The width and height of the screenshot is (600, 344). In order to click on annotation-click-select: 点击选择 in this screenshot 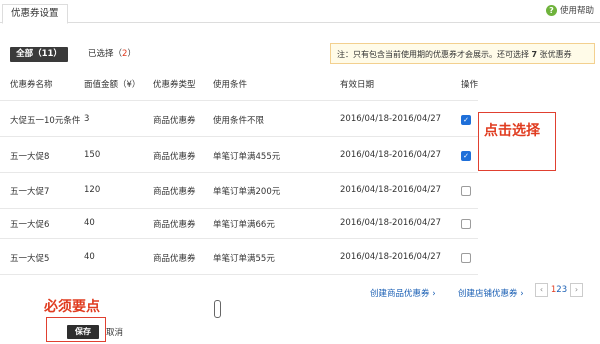, I will do `click(512, 131)`.